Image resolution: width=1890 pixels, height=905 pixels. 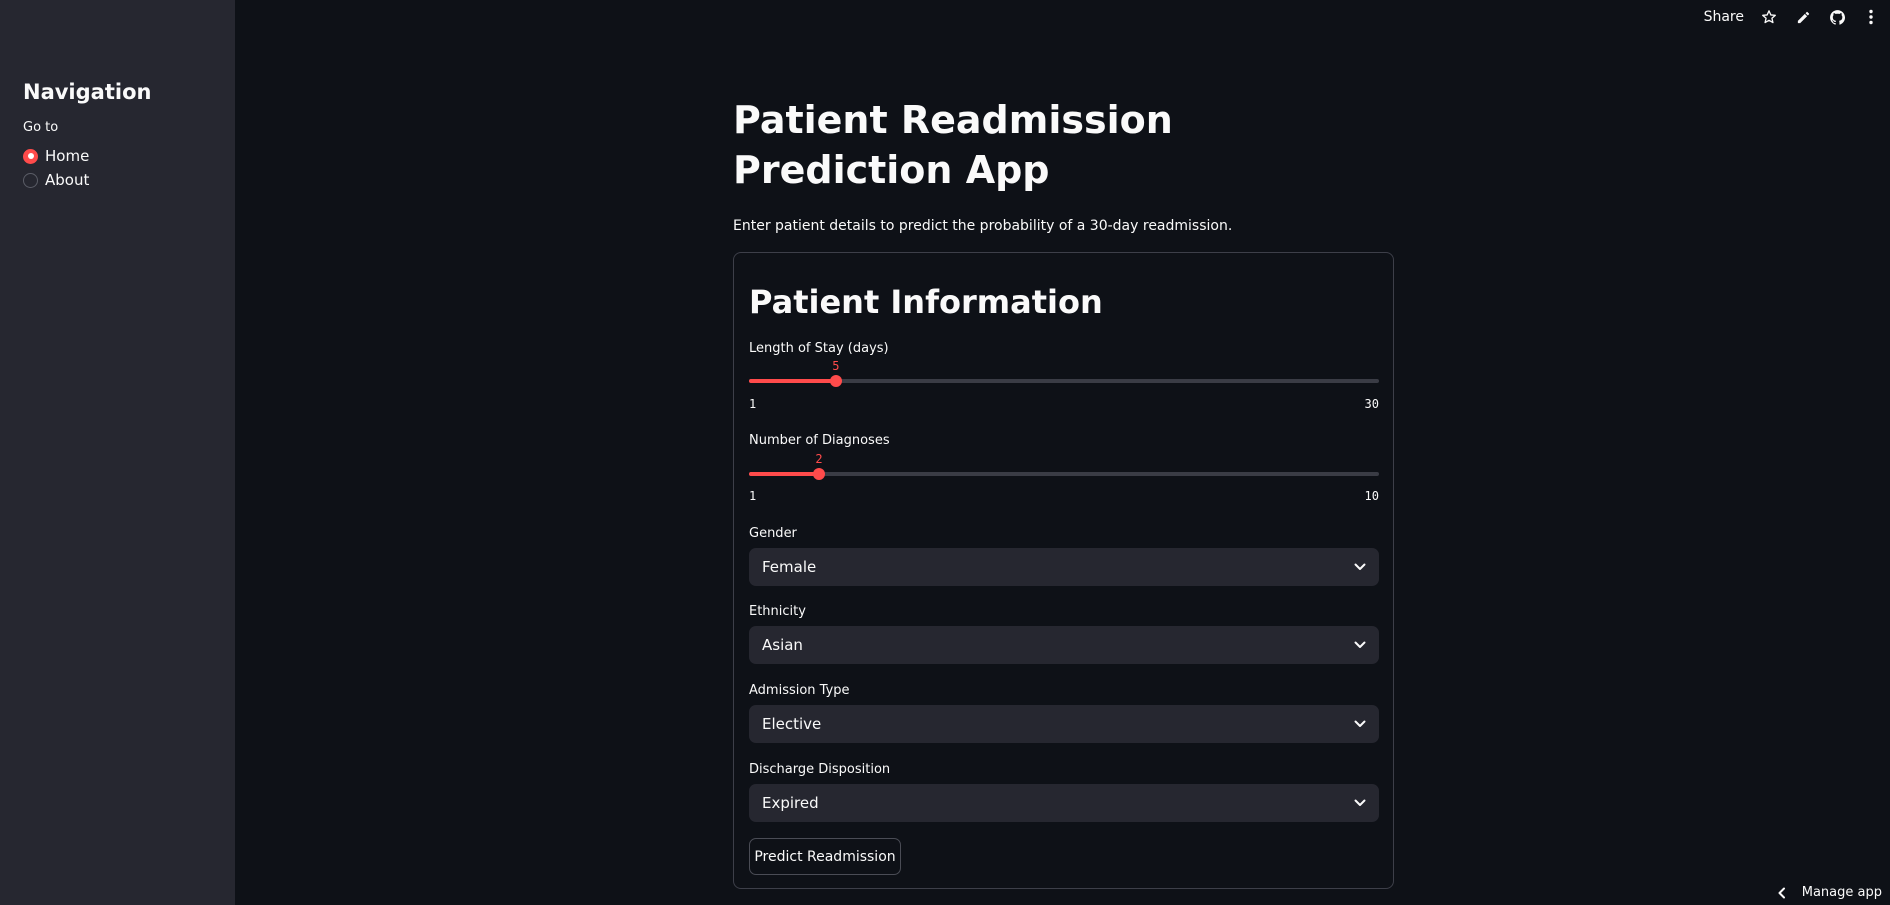 I want to click on slider-value: 5, so click(x=836, y=366).